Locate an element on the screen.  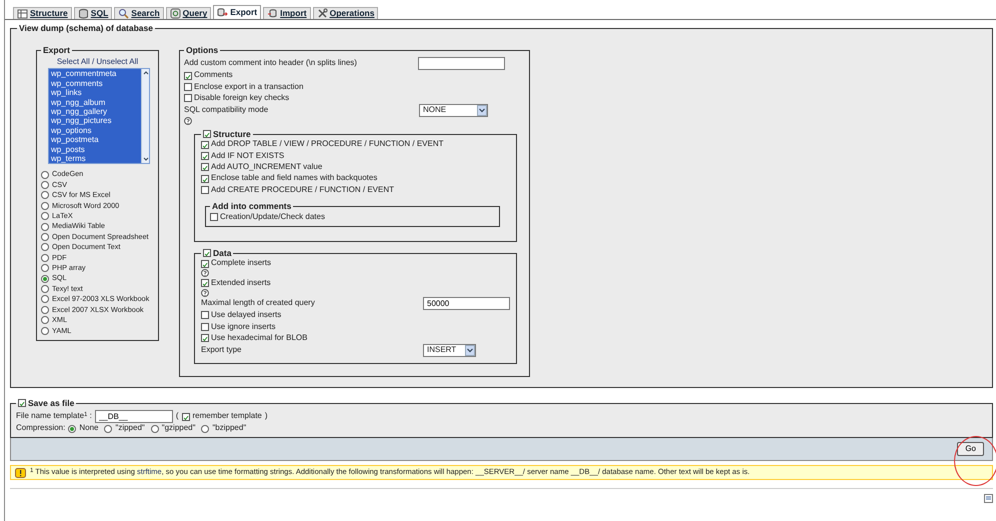
go-button: Go is located at coordinates (970, 449).